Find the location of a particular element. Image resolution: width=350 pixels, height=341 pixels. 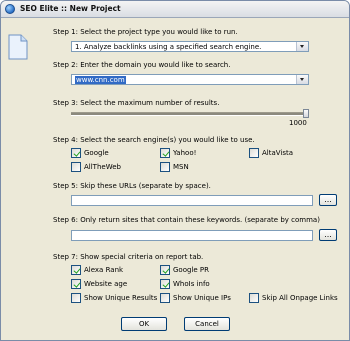

skip-urls-input is located at coordinates (192, 200).